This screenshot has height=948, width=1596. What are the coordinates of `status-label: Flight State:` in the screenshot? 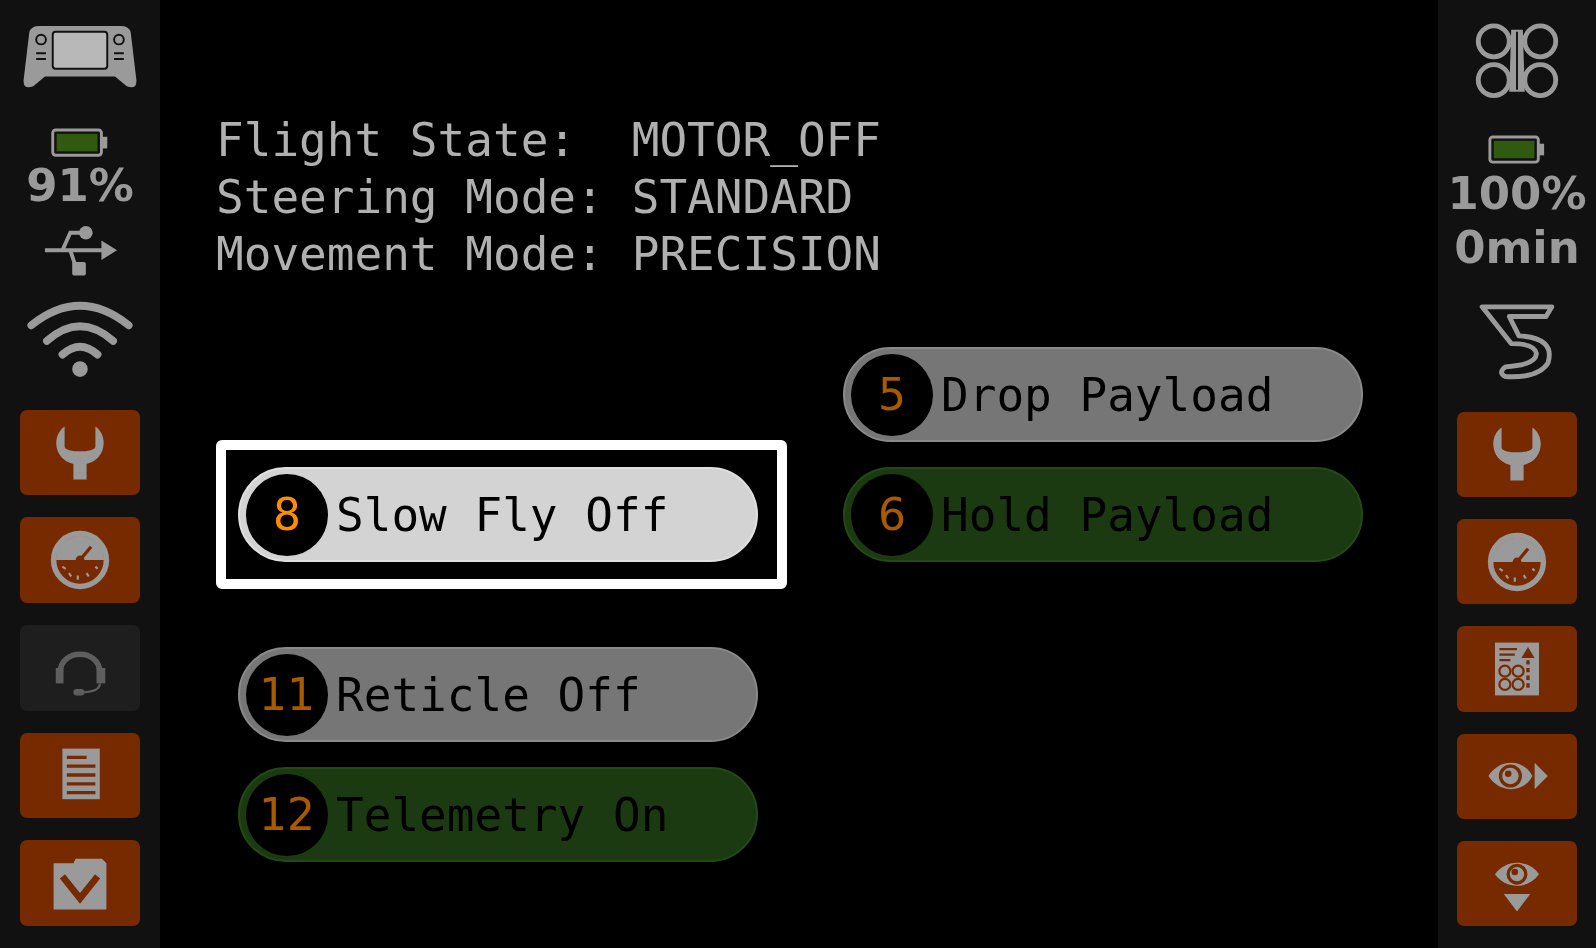 It's located at (397, 140).